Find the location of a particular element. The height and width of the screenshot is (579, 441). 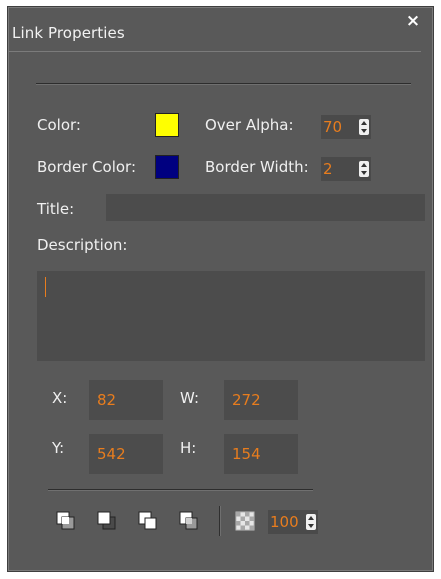

over-alpha-label: Over Alpha: is located at coordinates (249, 125).